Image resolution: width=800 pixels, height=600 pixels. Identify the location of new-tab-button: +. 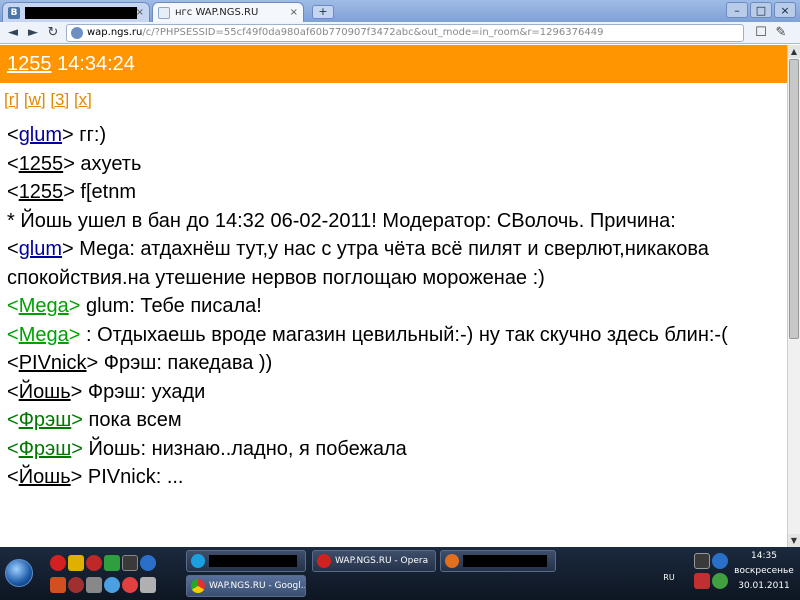
(323, 12).